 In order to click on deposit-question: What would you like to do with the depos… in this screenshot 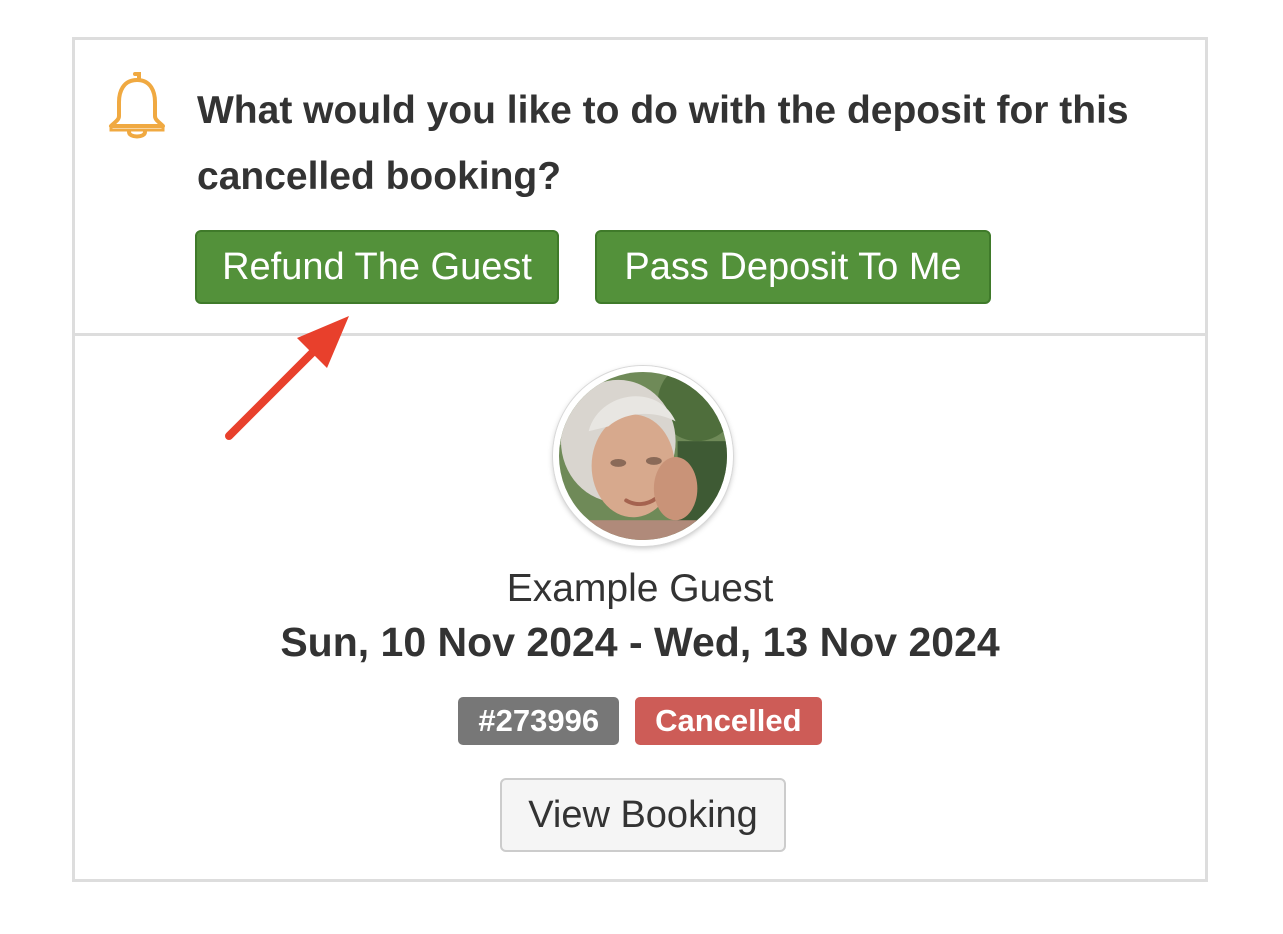, I will do `click(663, 143)`.